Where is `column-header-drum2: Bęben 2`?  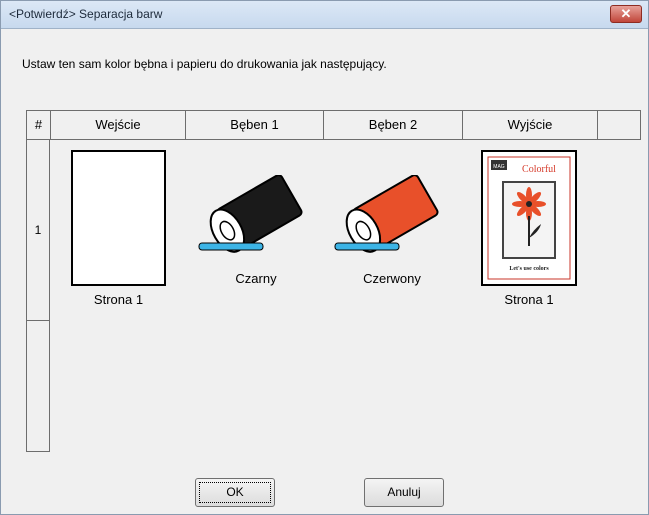 column-header-drum2: Bęben 2 is located at coordinates (393, 125).